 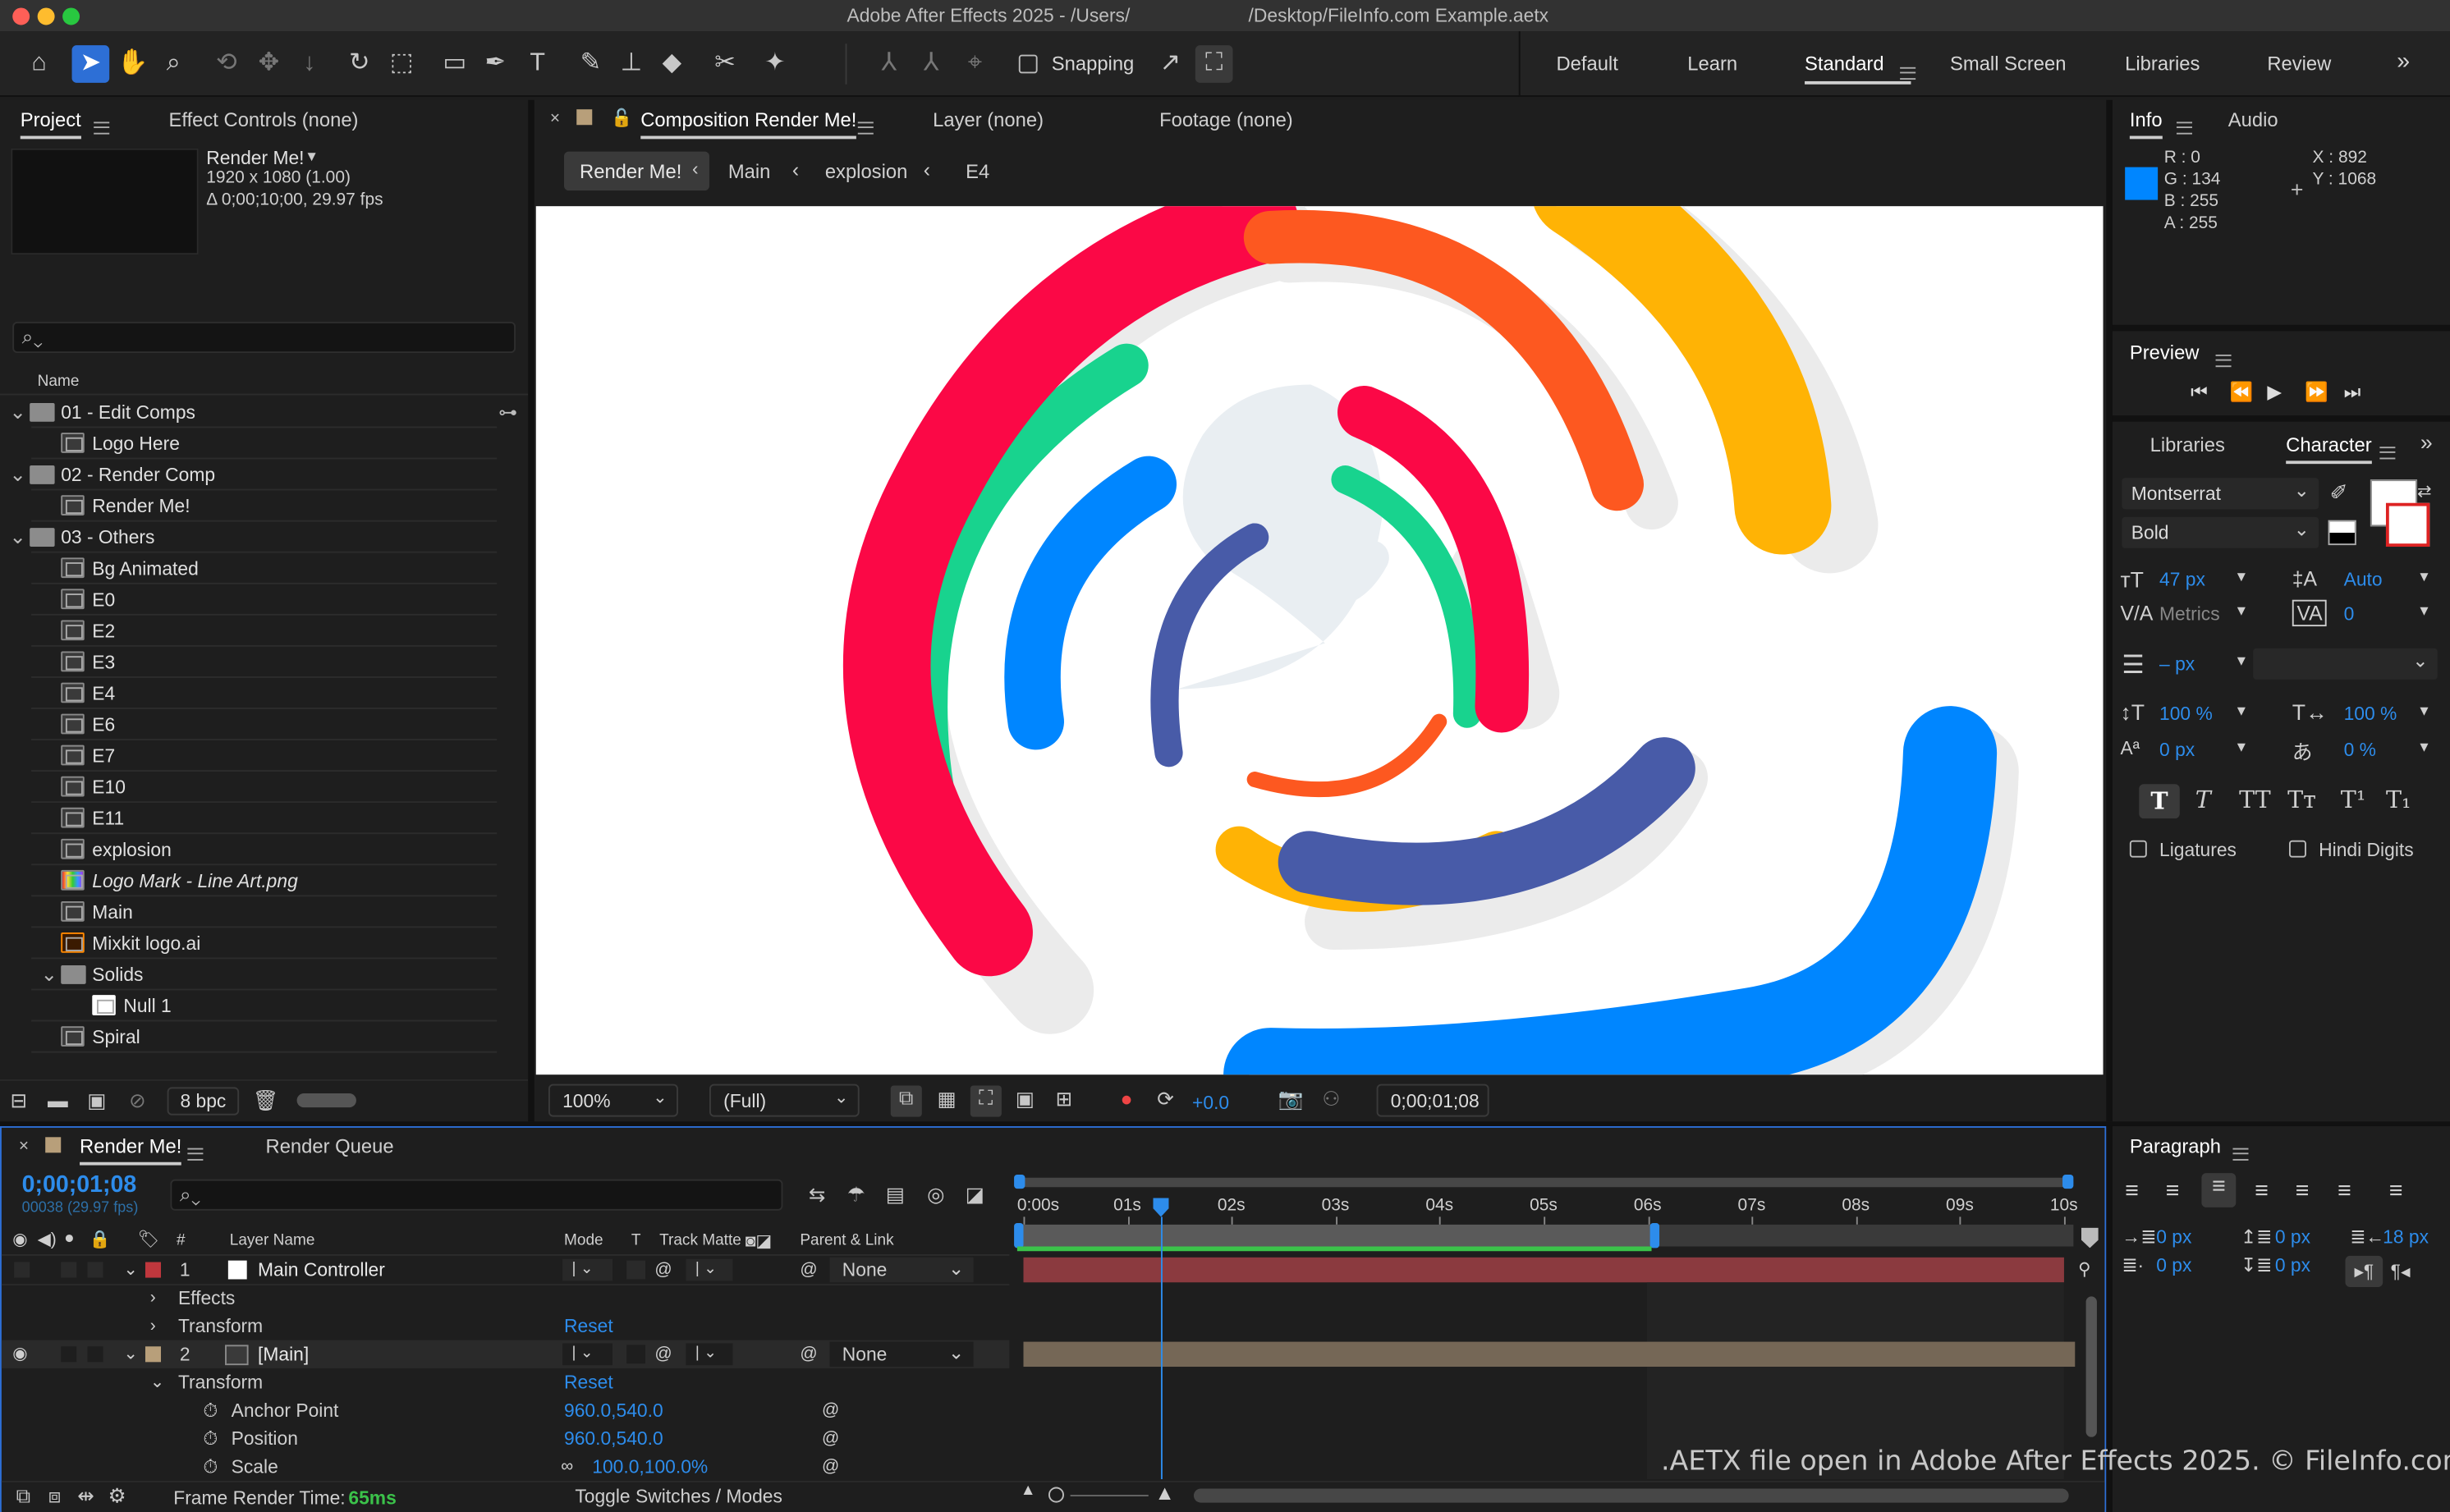 What do you see at coordinates (1908, 73) in the screenshot?
I see `workspace-menu-icon` at bounding box center [1908, 73].